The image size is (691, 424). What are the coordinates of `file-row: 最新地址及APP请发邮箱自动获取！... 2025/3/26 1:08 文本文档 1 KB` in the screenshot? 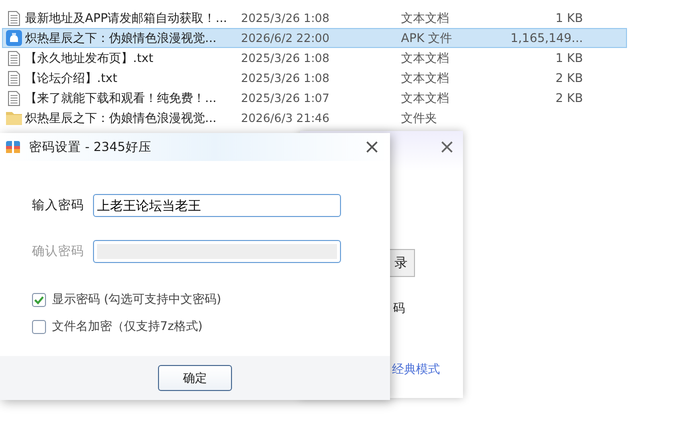 It's located at (314, 18).